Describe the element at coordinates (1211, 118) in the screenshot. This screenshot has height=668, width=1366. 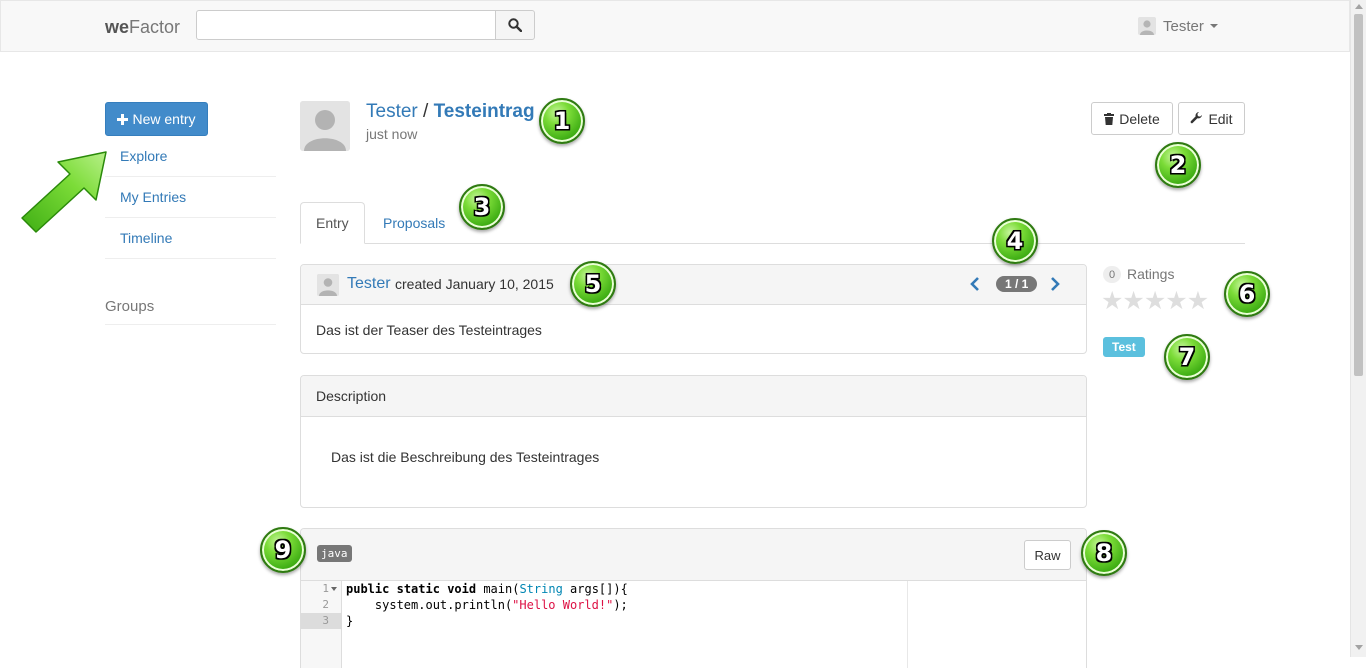
I see `edit-button: Edit` at that location.